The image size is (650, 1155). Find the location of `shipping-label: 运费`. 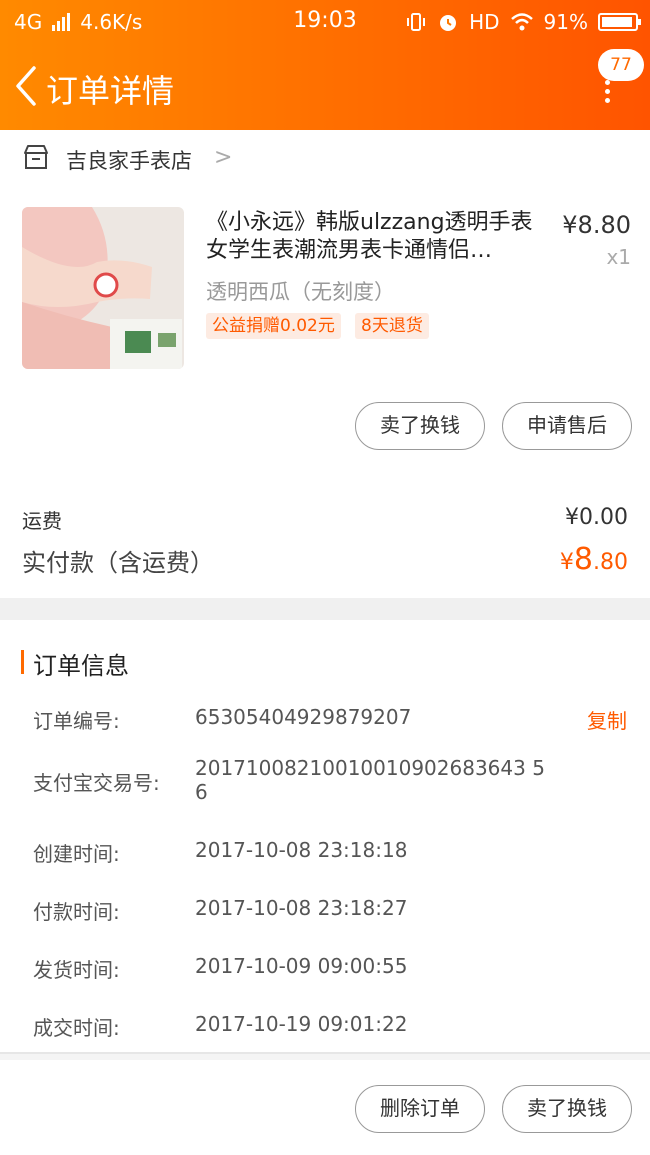

shipping-label: 运费 is located at coordinates (42, 521).